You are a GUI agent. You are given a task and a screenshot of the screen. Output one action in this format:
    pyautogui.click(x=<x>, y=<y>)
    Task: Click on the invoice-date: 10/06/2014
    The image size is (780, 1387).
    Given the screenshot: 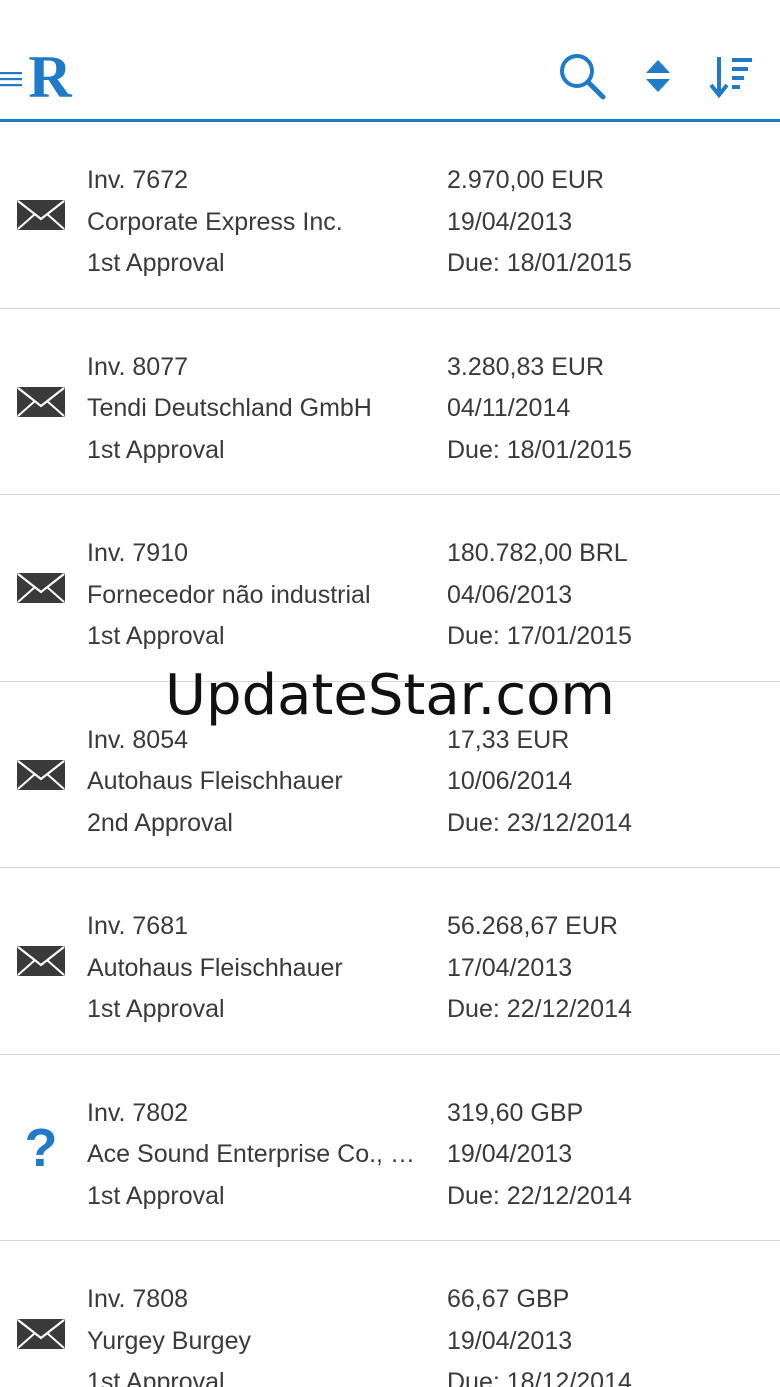 What is the action you would take?
    pyautogui.click(x=510, y=781)
    